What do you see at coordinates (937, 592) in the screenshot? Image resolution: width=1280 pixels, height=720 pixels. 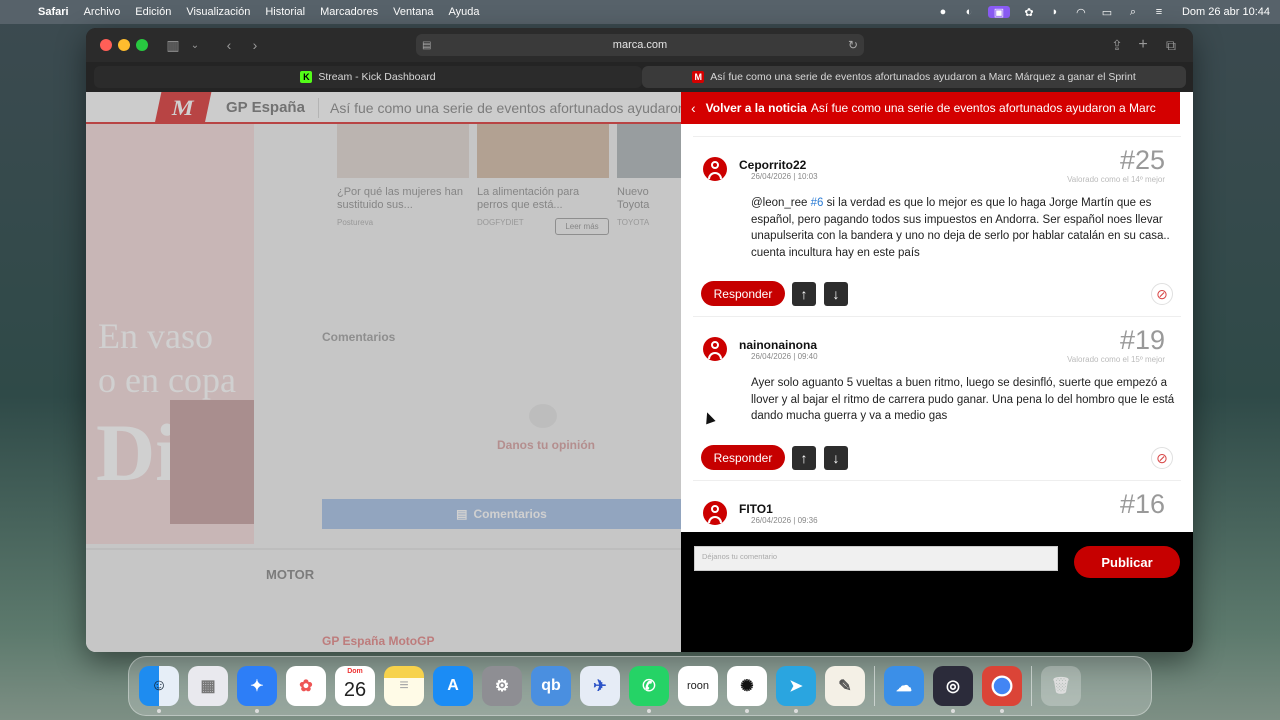 I see `comment-composer: Déjanos tu comentario Publicar` at bounding box center [937, 592].